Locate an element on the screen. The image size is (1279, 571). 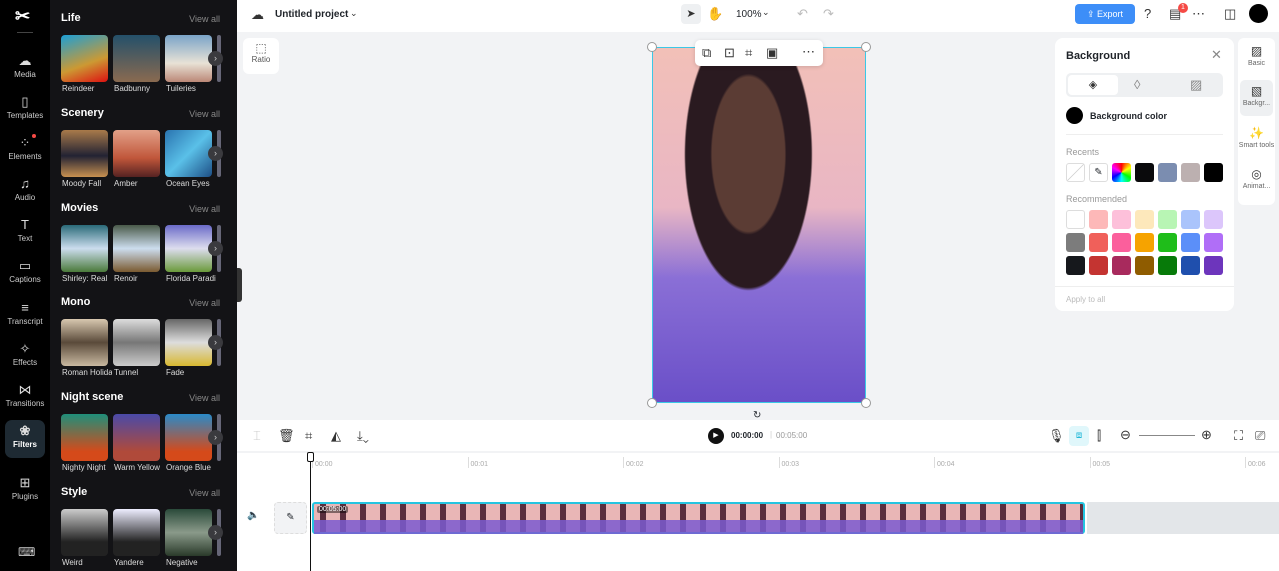
zoom-slider is located at coordinates (1167, 435).